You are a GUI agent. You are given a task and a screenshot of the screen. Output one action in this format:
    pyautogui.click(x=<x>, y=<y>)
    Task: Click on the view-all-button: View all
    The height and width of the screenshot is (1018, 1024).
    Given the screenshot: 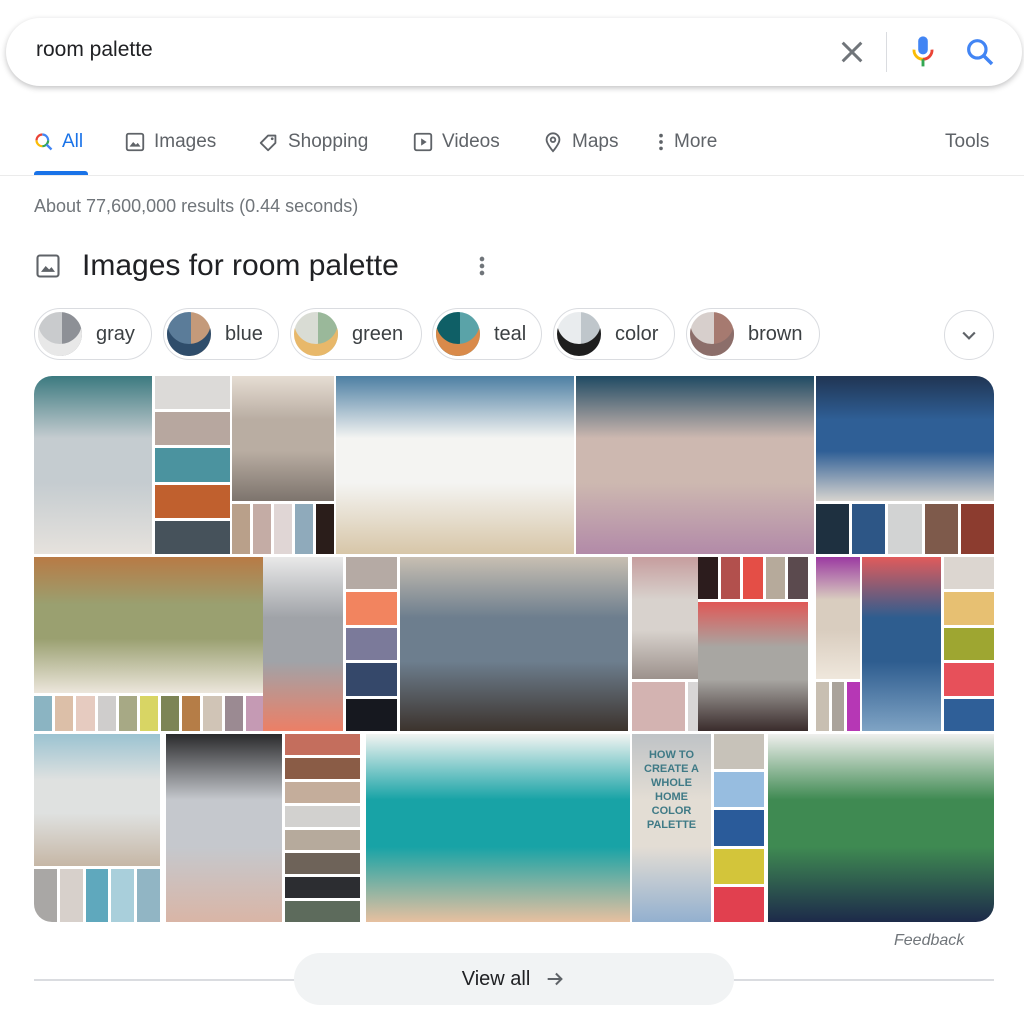 What is the action you would take?
    pyautogui.click(x=514, y=979)
    